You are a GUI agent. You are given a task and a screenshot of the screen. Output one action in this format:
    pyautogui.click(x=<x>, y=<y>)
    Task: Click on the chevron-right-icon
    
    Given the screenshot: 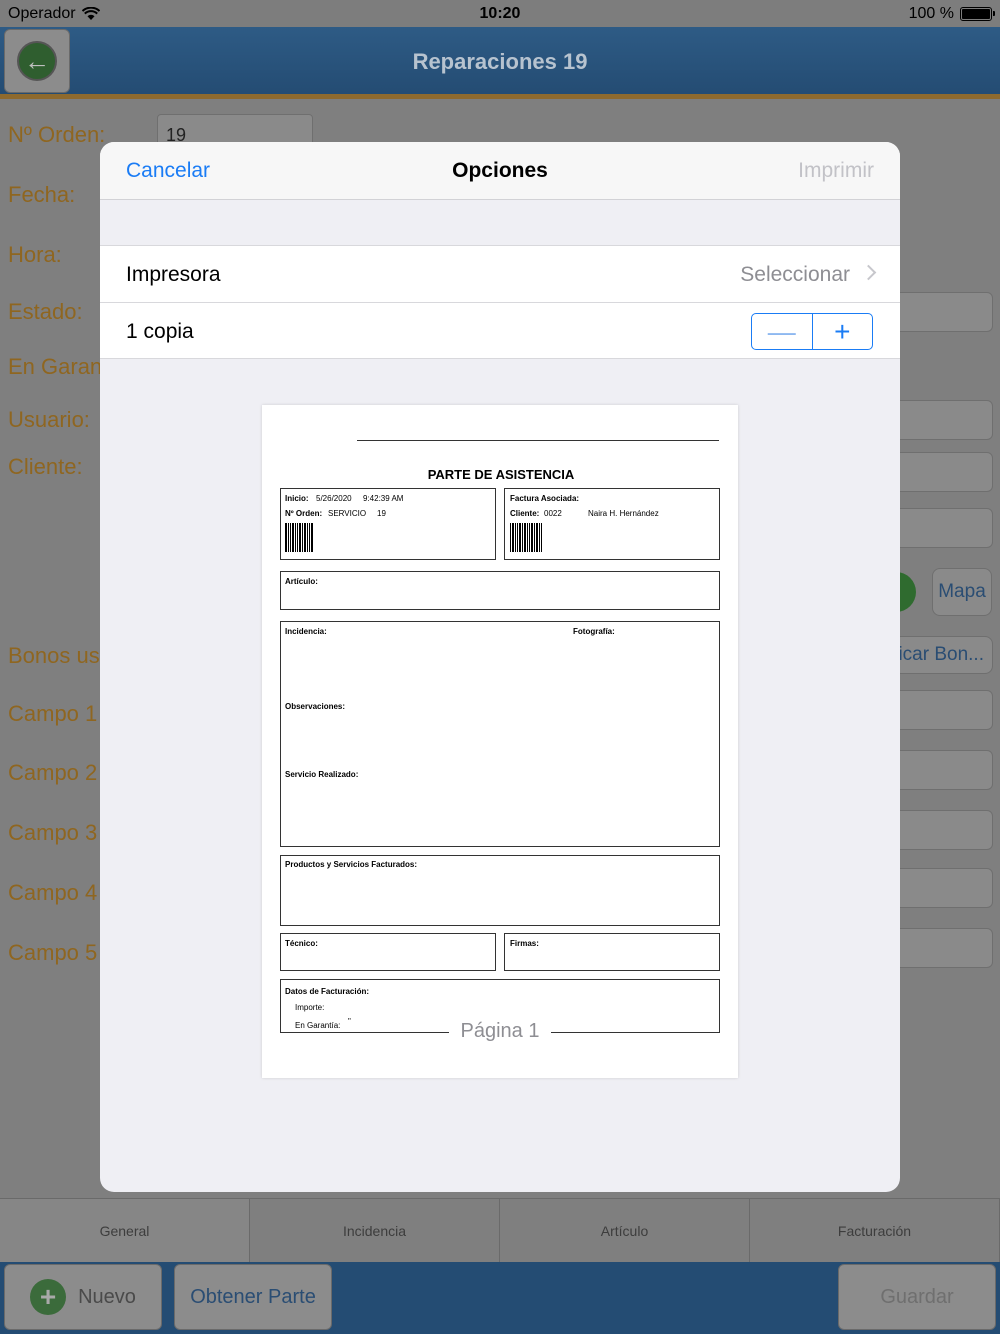 What is the action you would take?
    pyautogui.click(x=868, y=272)
    